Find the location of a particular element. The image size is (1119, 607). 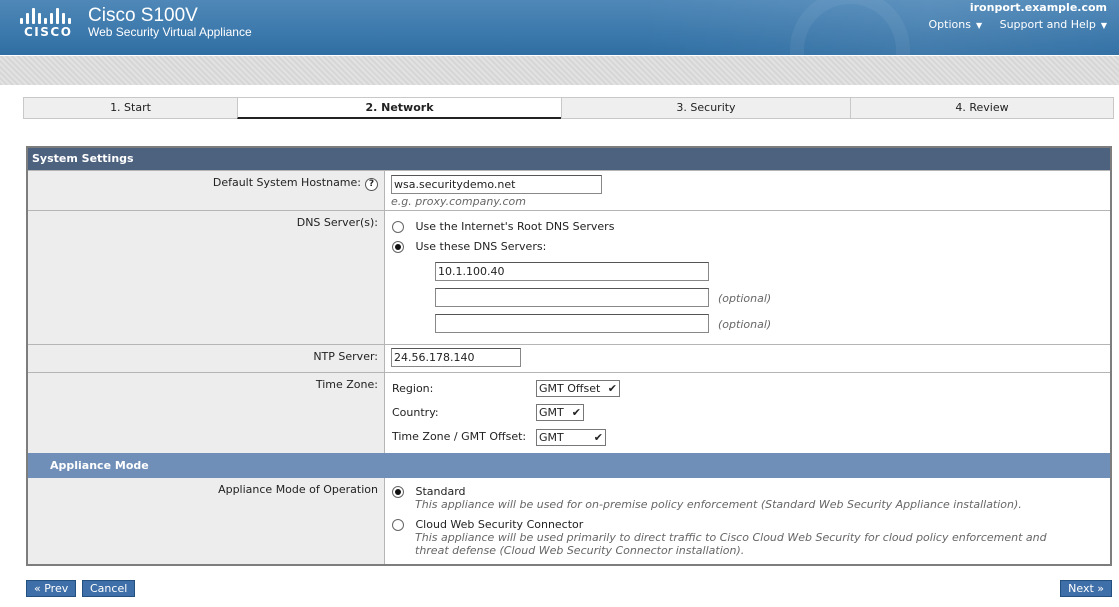

mode-cloud-title: Cloud Web Security Connector is located at coordinates (499, 524).